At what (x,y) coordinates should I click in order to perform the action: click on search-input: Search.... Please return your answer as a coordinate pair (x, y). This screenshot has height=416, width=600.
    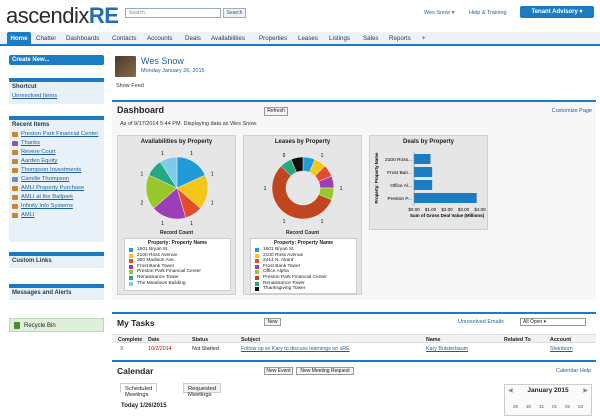
    Looking at the image, I should click on (173, 13).